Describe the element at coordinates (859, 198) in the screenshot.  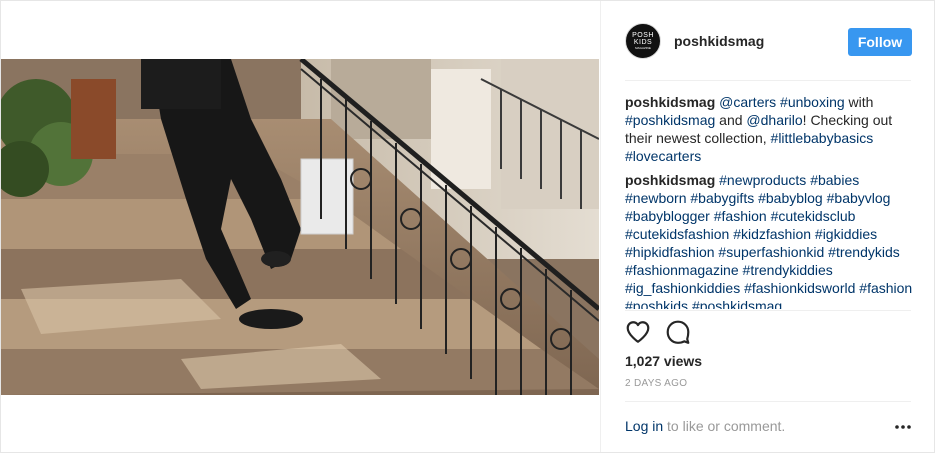
I see `hashtag-link: #babyvlog` at that location.